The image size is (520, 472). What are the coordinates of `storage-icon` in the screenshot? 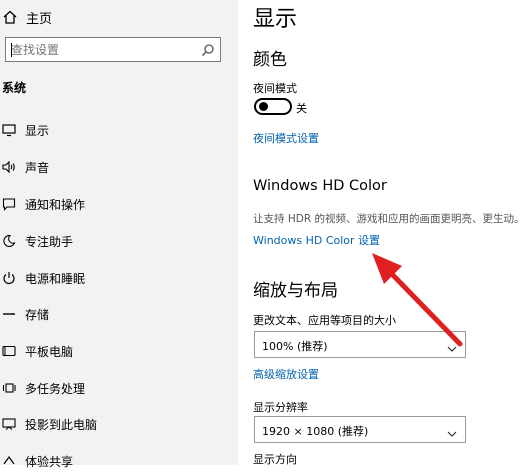 It's located at (9, 314).